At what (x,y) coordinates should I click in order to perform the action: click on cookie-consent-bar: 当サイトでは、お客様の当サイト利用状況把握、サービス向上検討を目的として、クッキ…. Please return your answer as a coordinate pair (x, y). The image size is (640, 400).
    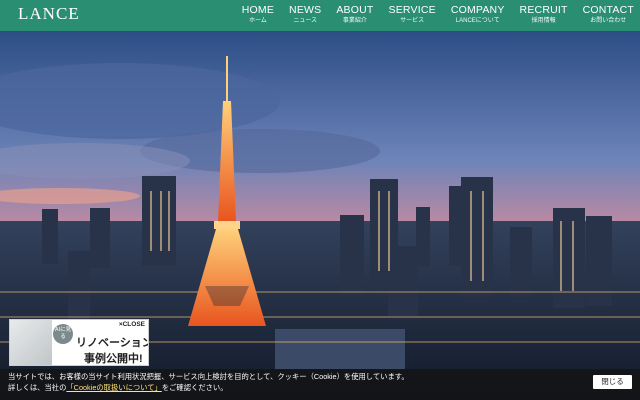
    Looking at the image, I should click on (320, 384).